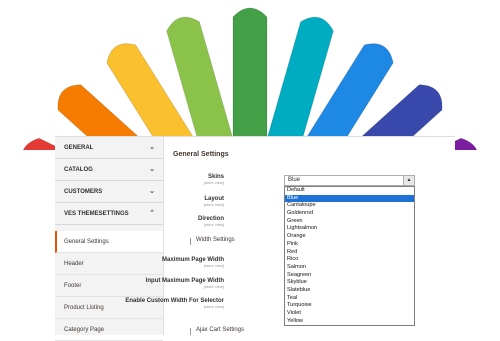 The width and height of the screenshot is (500, 341). What do you see at coordinates (408, 180) in the screenshot?
I see `chevron-down-icon: ▲` at bounding box center [408, 180].